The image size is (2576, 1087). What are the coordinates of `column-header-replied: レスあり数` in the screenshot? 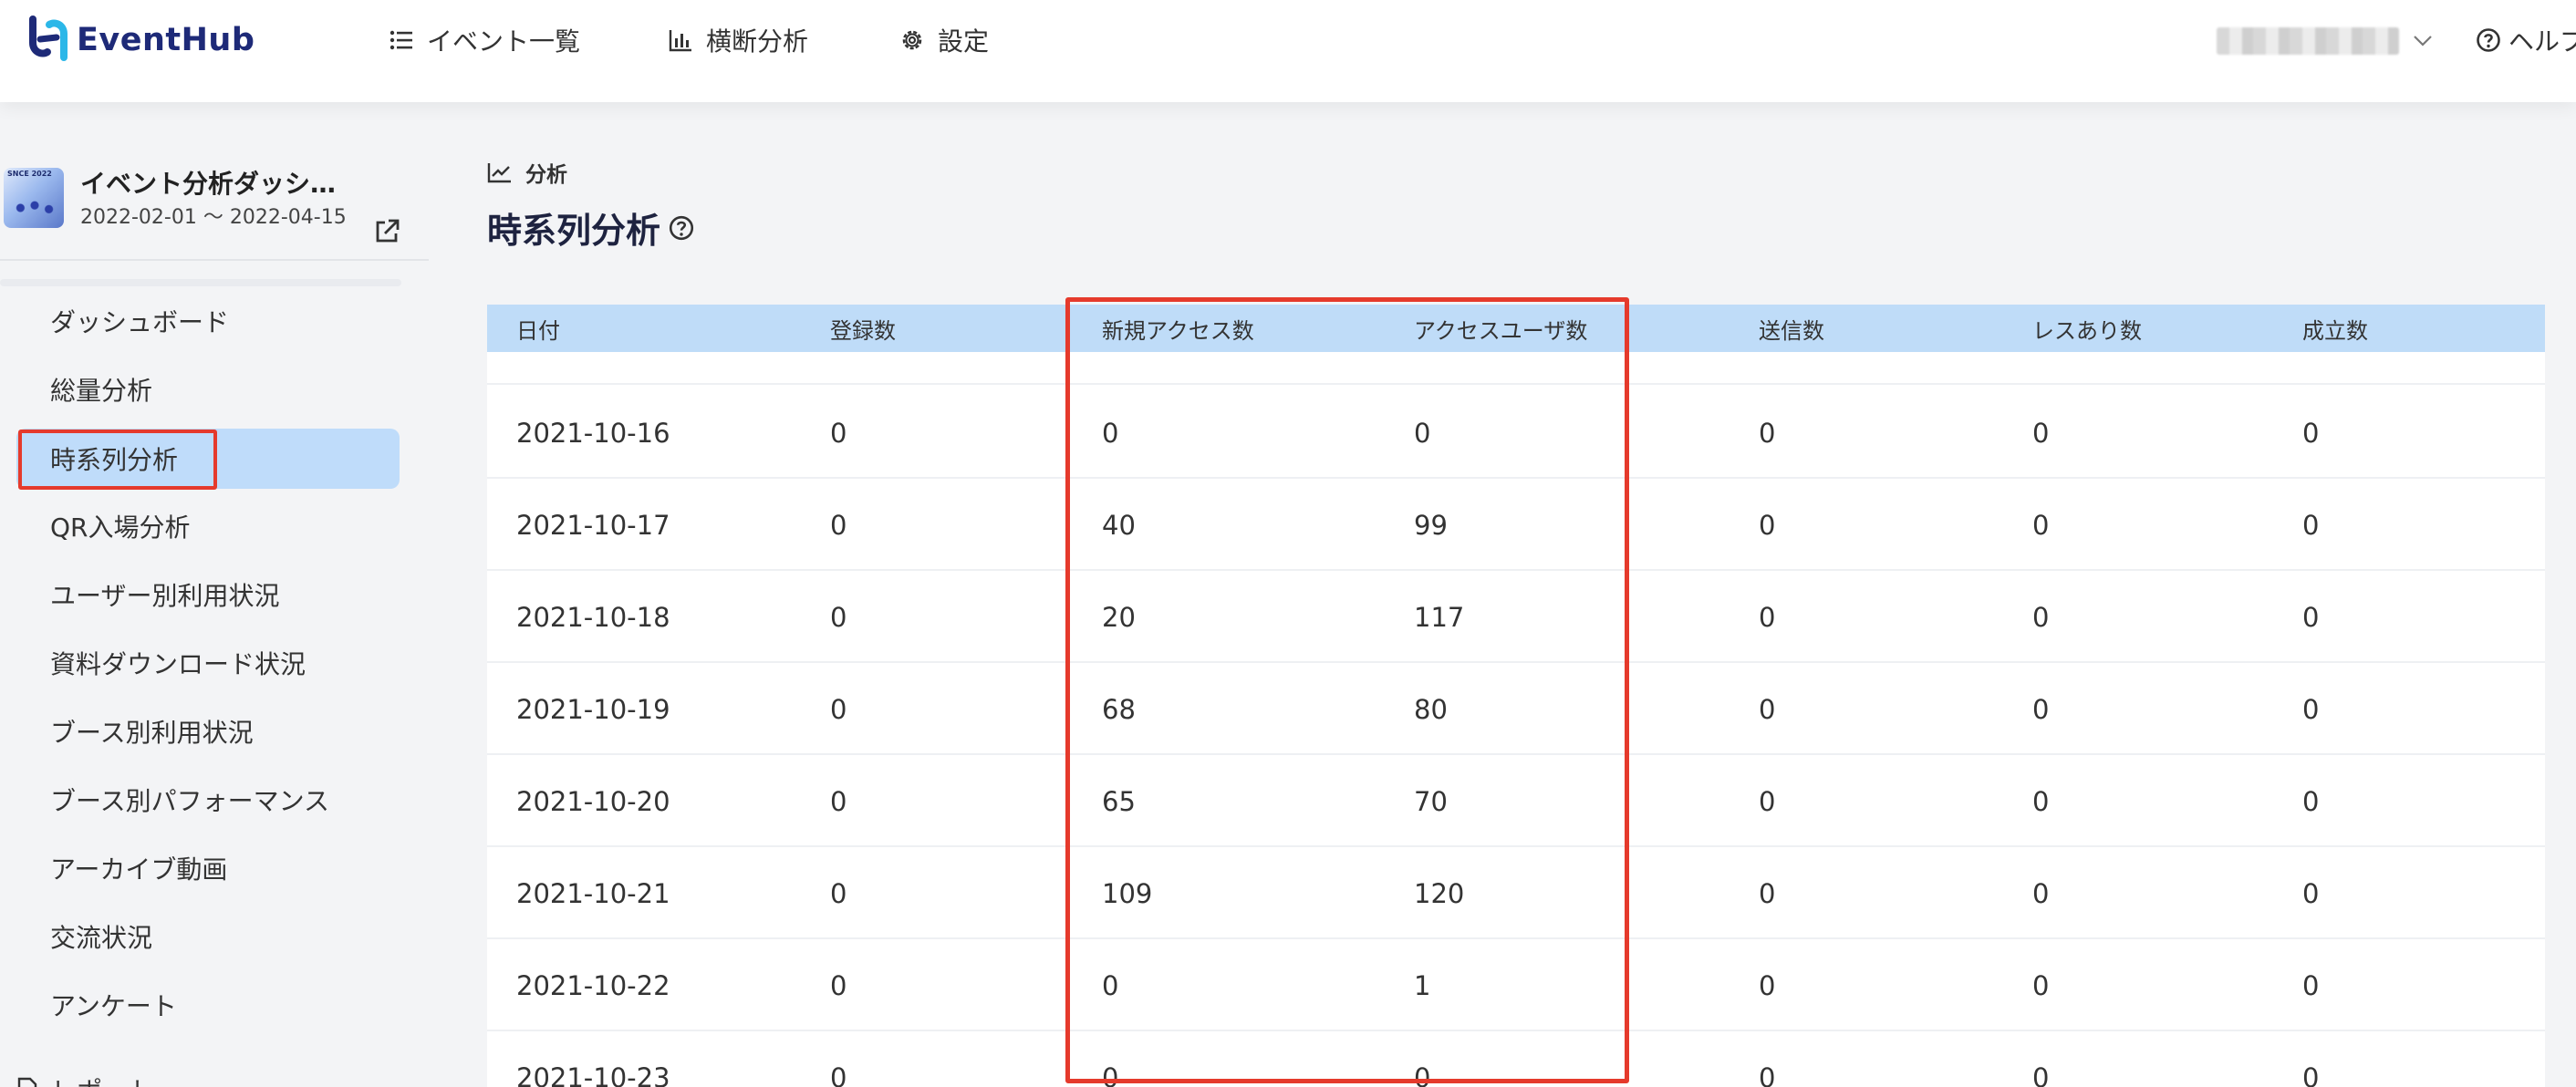 It's located at (2087, 328).